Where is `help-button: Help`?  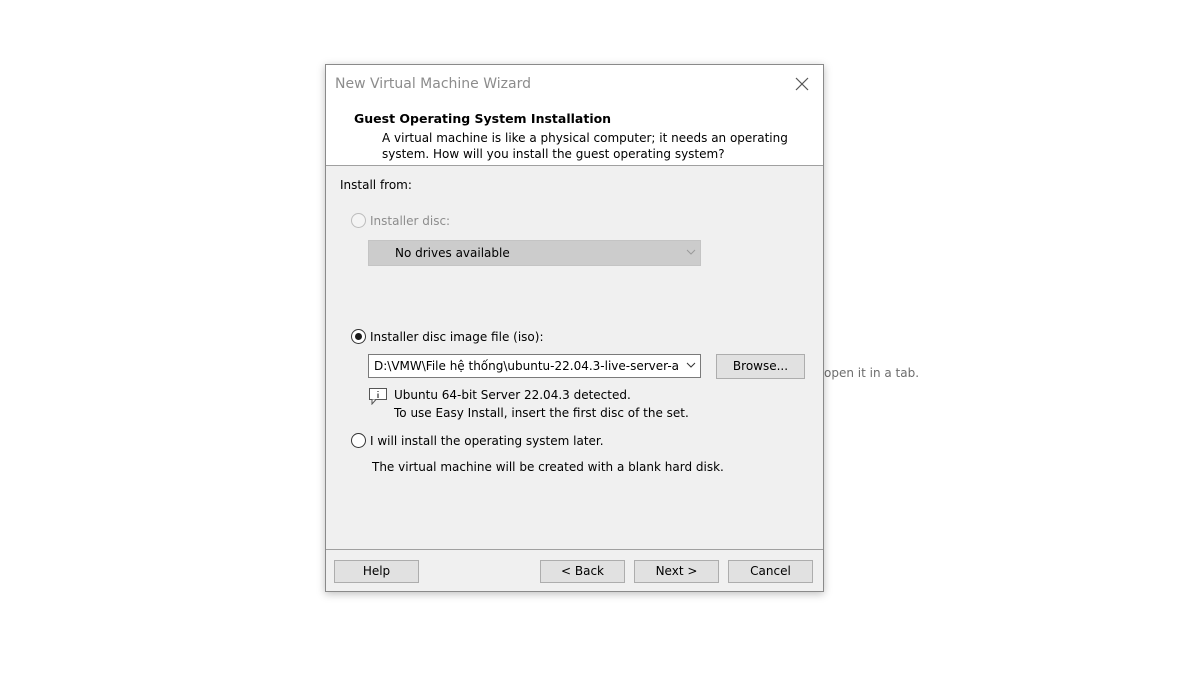 help-button: Help is located at coordinates (376, 571).